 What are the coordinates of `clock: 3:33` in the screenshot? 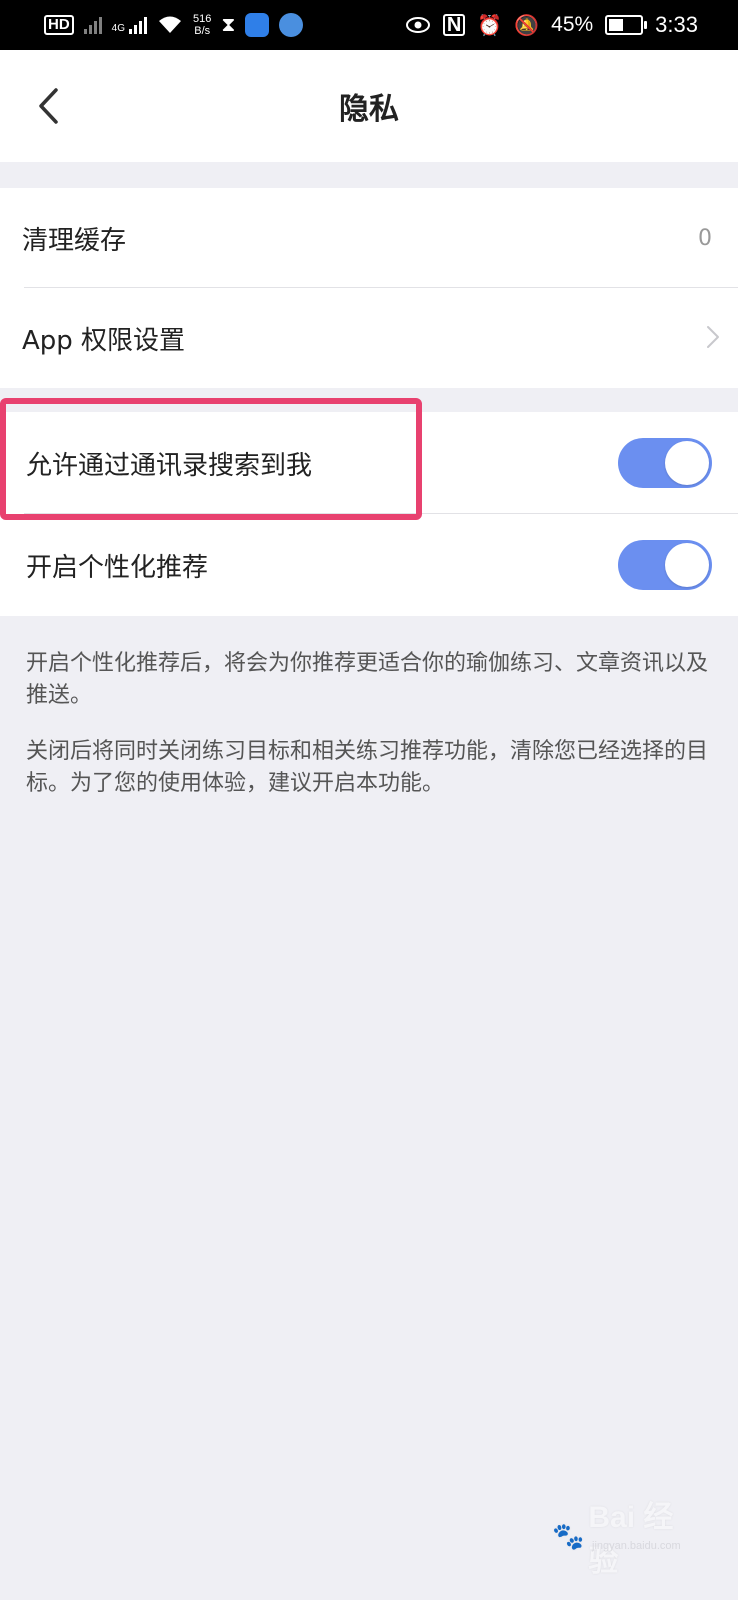 It's located at (676, 24).